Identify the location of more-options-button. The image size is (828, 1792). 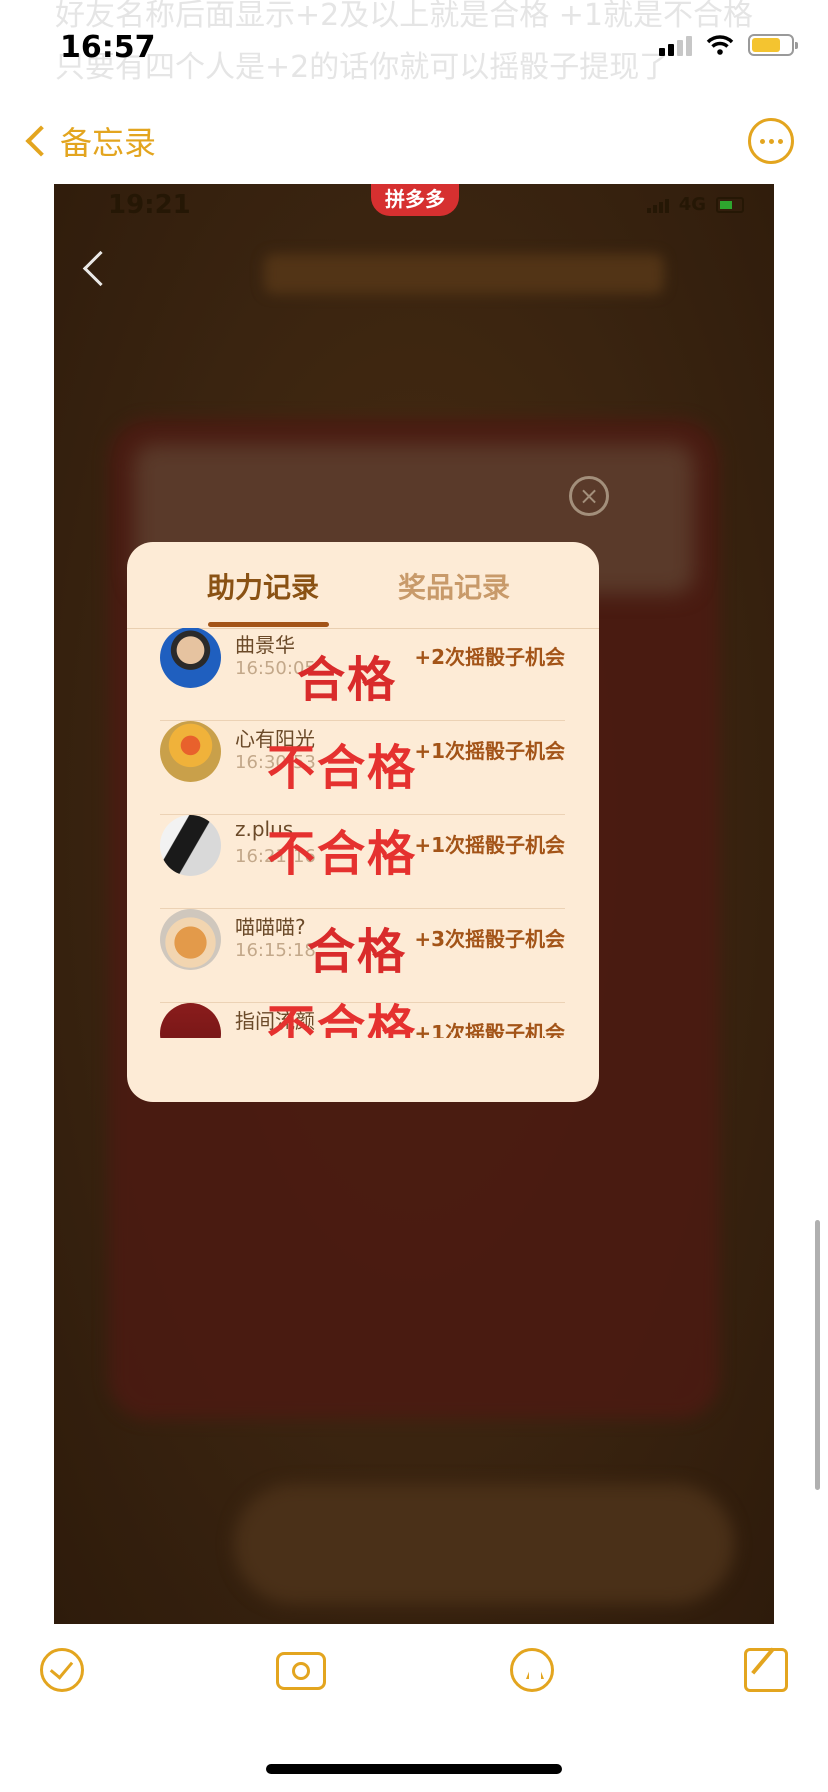
(771, 141).